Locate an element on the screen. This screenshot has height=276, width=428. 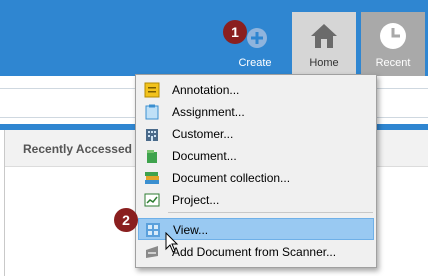
recent-label: Recent is located at coordinates (393, 63).